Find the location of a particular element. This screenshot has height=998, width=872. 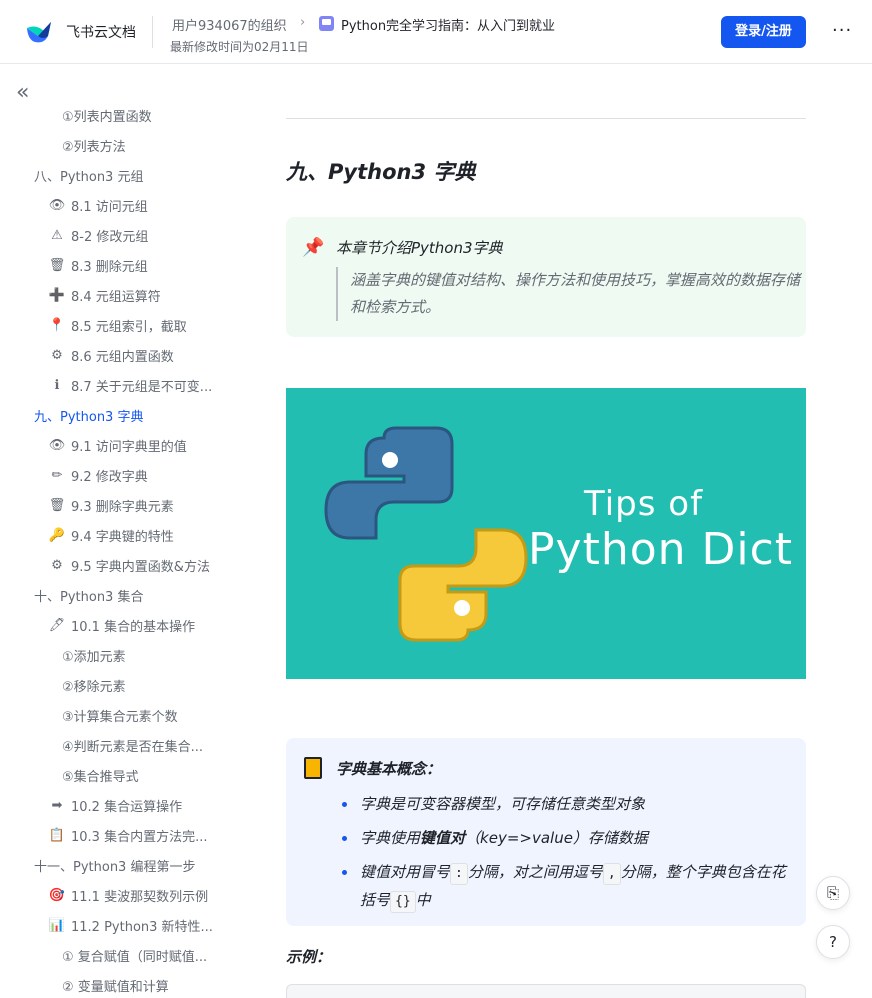

toc-item: 🔑 9.4 字典键的特性 is located at coordinates (111, 535).